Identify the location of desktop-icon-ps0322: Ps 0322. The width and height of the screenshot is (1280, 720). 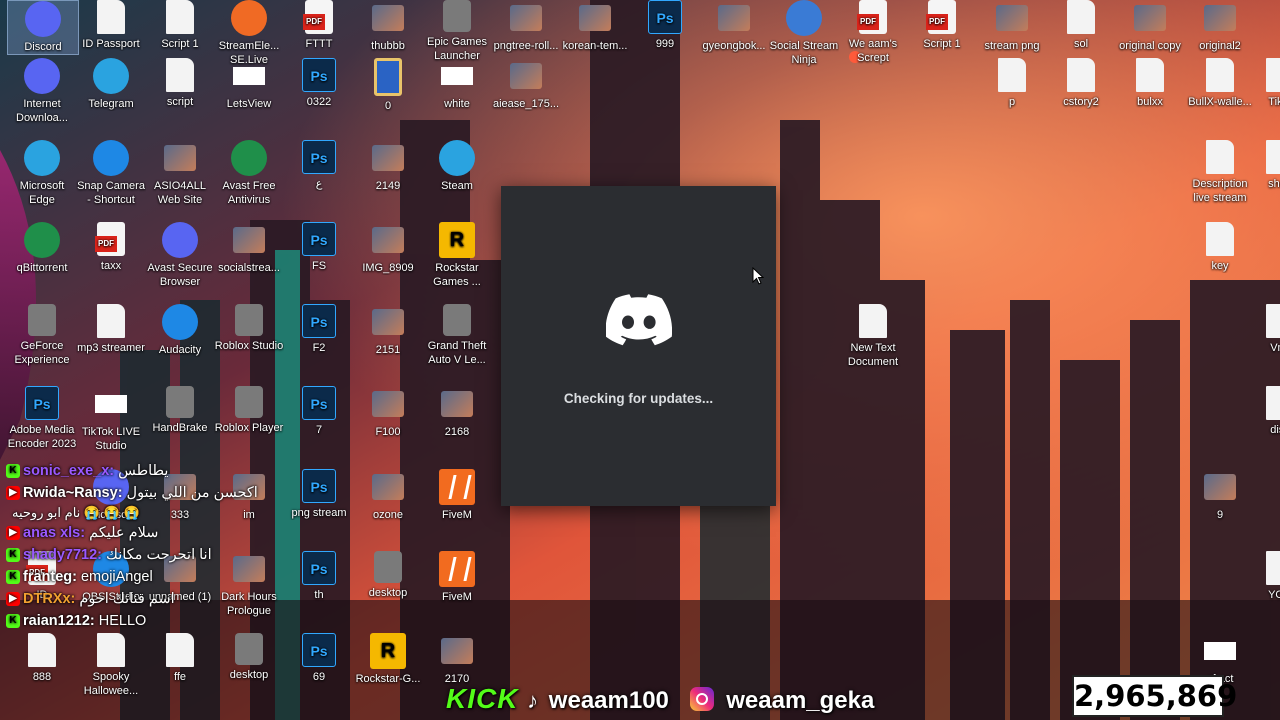
(319, 83).